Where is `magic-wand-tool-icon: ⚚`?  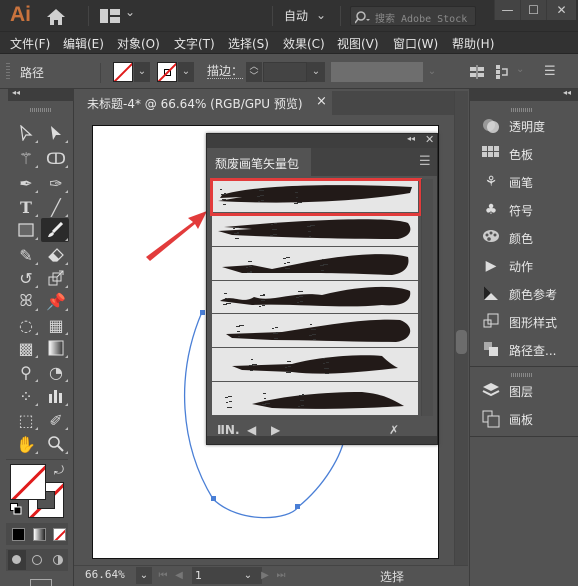
magic-wand-tool-icon: ⚚ is located at coordinates (26, 158).